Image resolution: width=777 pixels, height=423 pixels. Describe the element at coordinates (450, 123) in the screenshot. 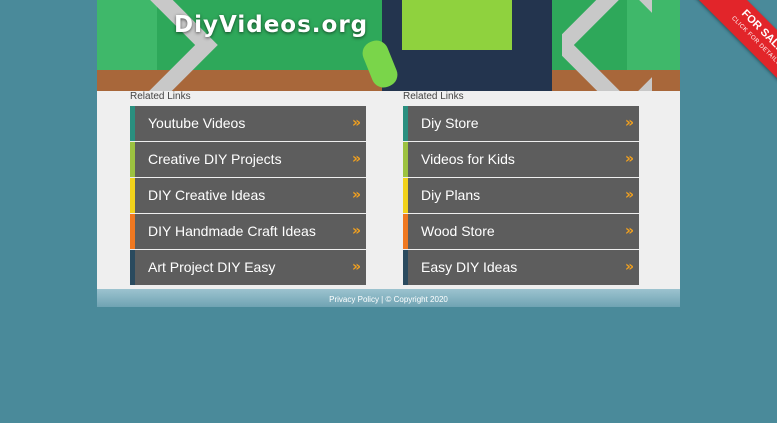

I see `link-label: Diy Store` at that location.